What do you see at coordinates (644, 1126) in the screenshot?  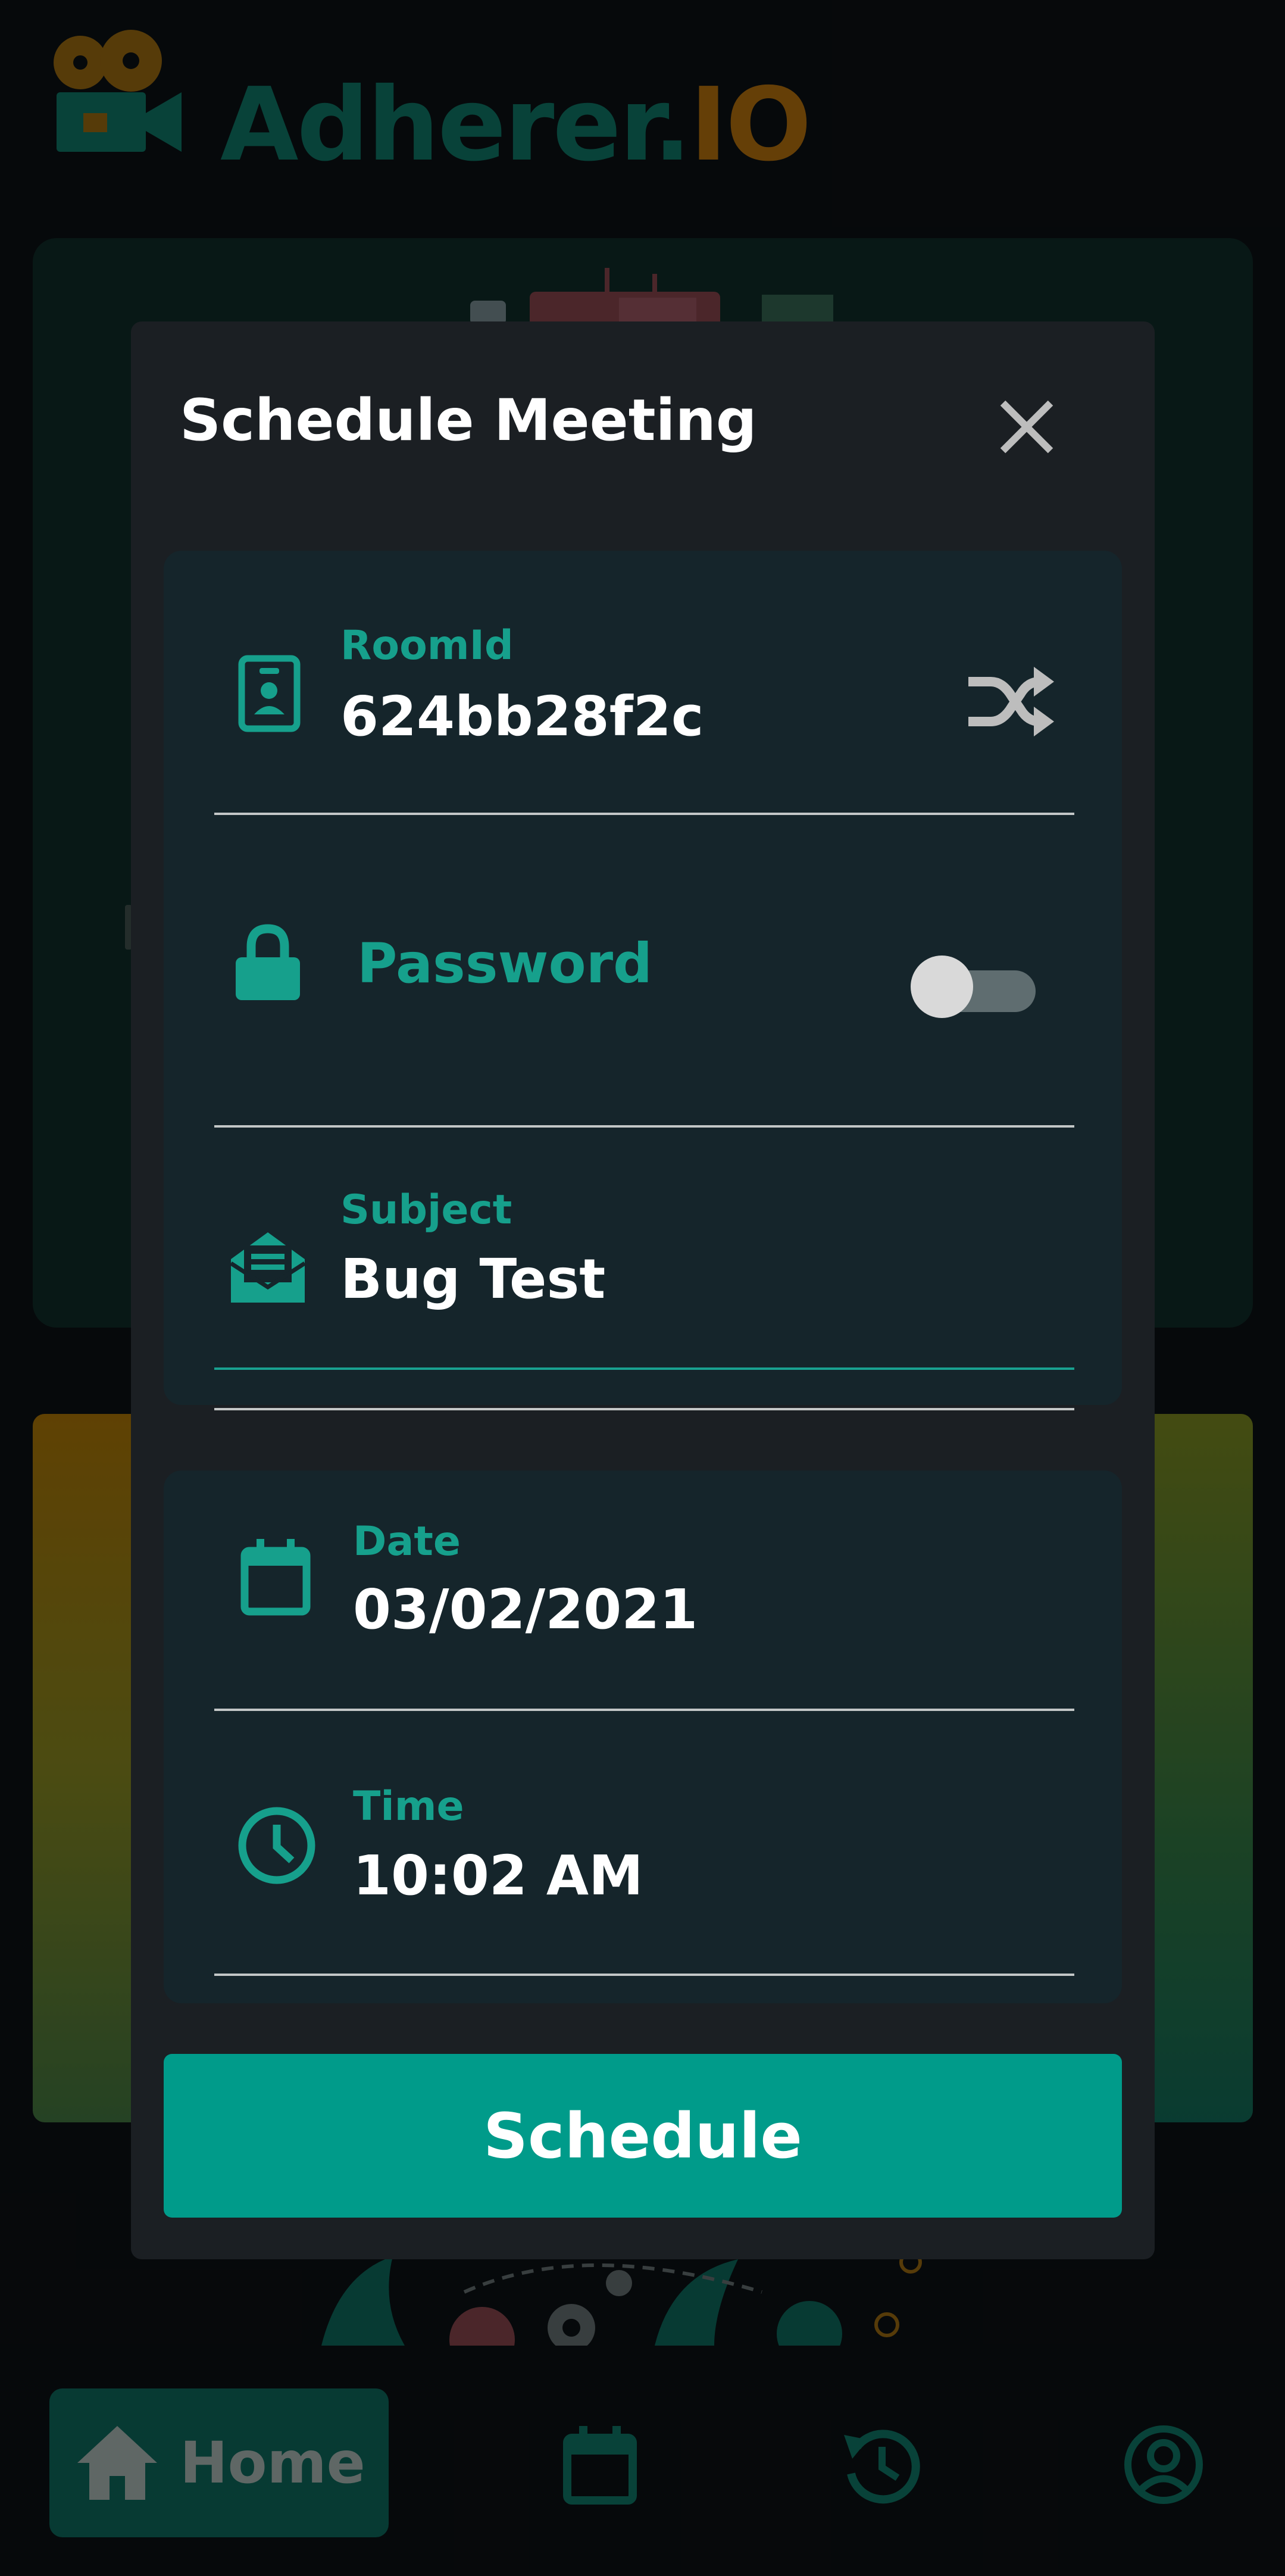 I see `room-id-underline` at bounding box center [644, 1126].